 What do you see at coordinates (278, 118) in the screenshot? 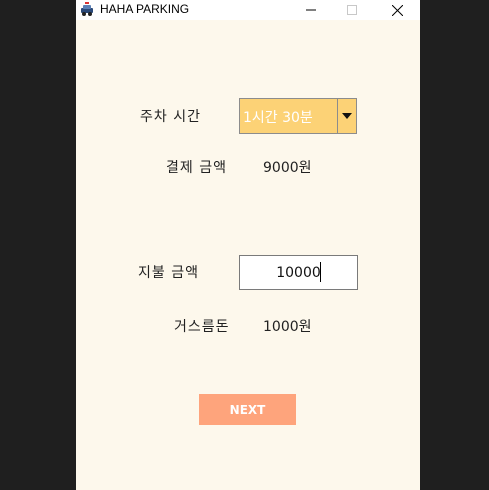
I see `parking-time-selected-value: 1시간 30분` at bounding box center [278, 118].